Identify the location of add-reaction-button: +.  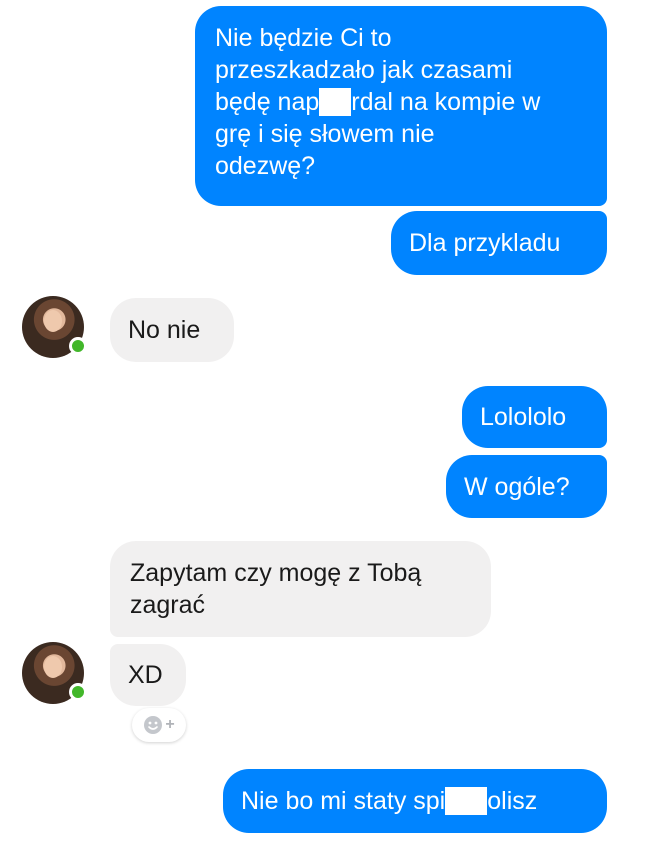
(159, 725).